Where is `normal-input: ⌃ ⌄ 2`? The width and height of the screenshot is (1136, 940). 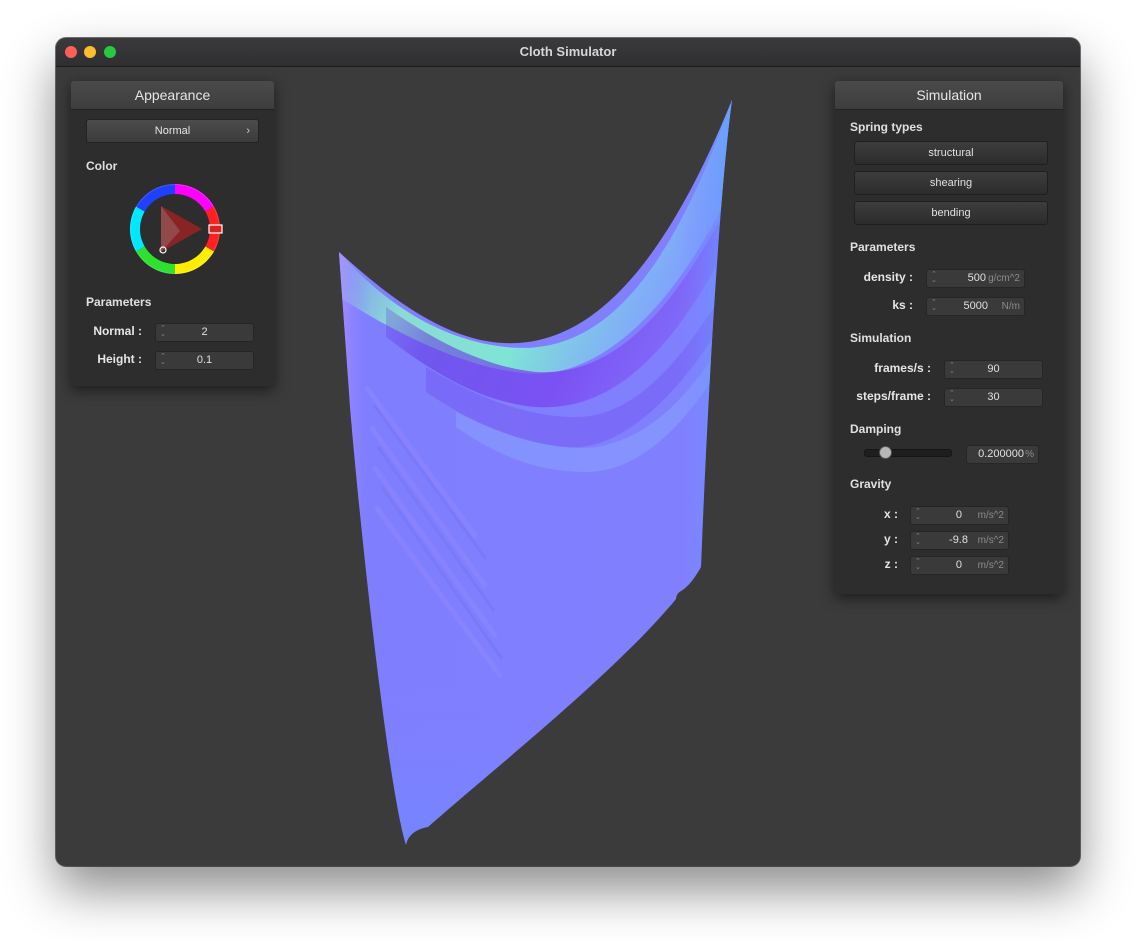 normal-input: ⌃ ⌄ 2 is located at coordinates (204, 332).